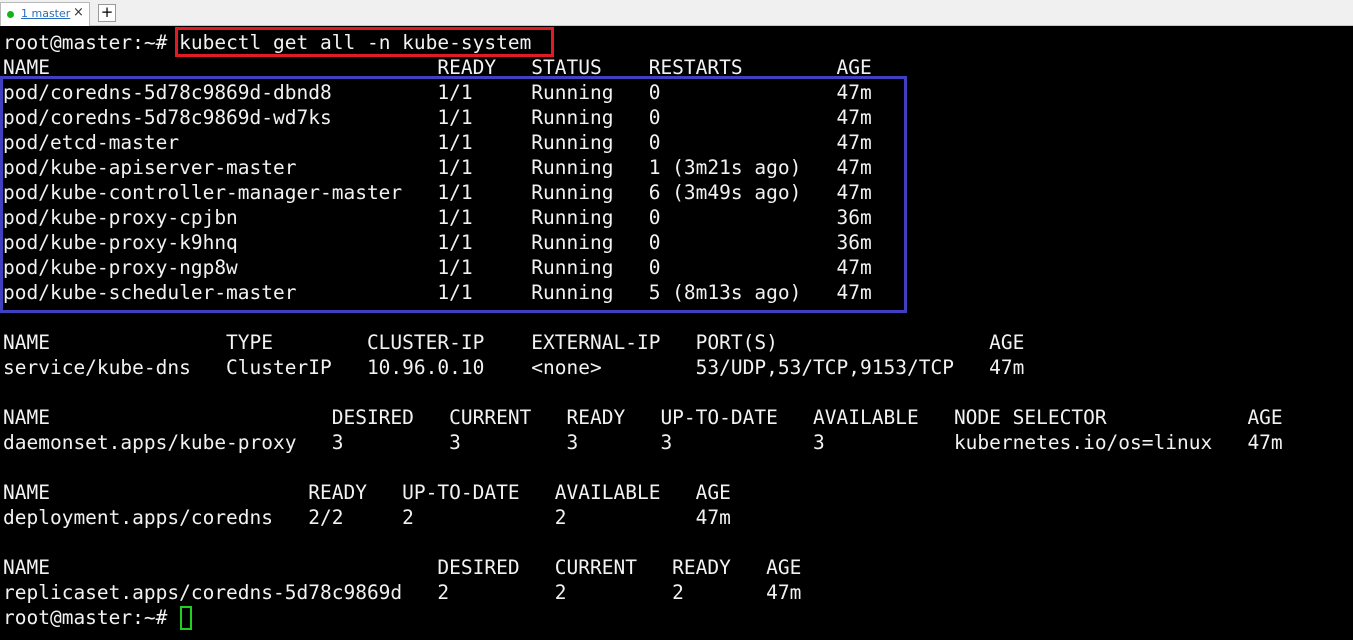  Describe the element at coordinates (367, 517) in the screenshot. I see `deployment-row: deployment.apps/coredns 2/2 2 2 47m` at that location.